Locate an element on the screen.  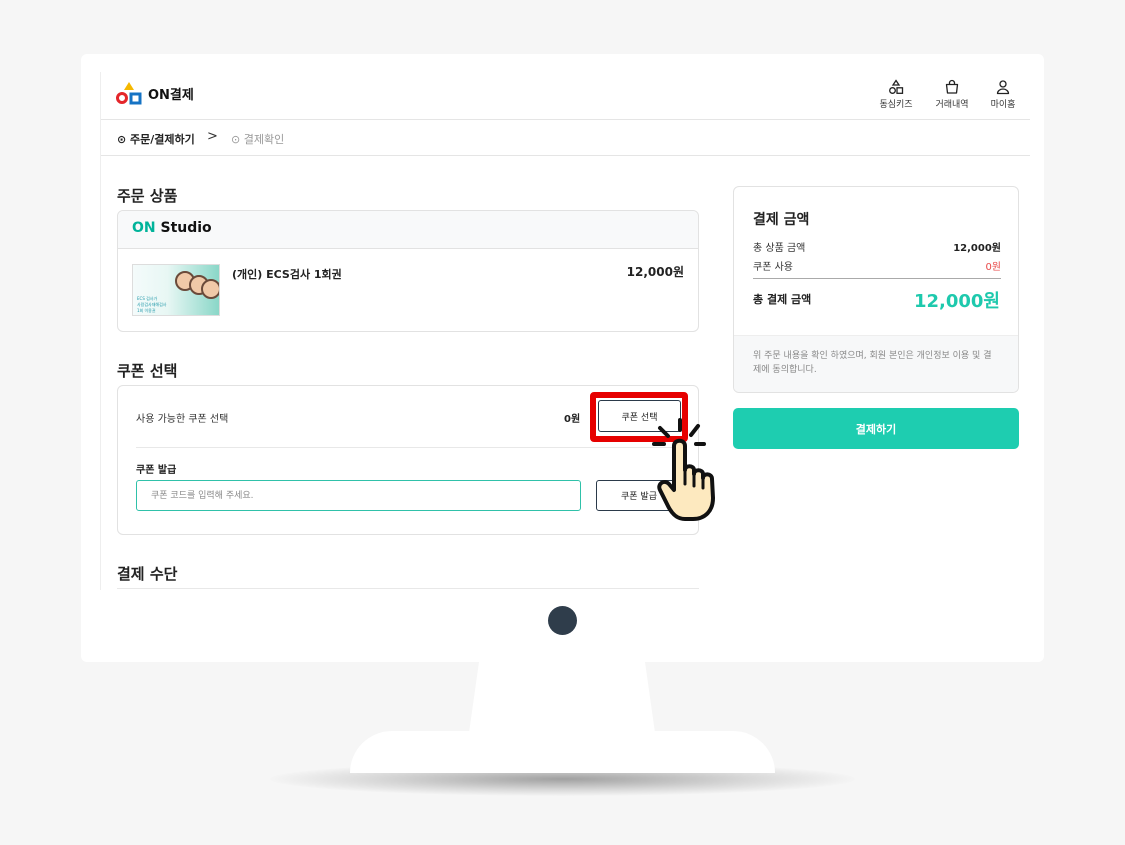
coupon-section-title: 쿠폰 선택 is located at coordinates (147, 371).